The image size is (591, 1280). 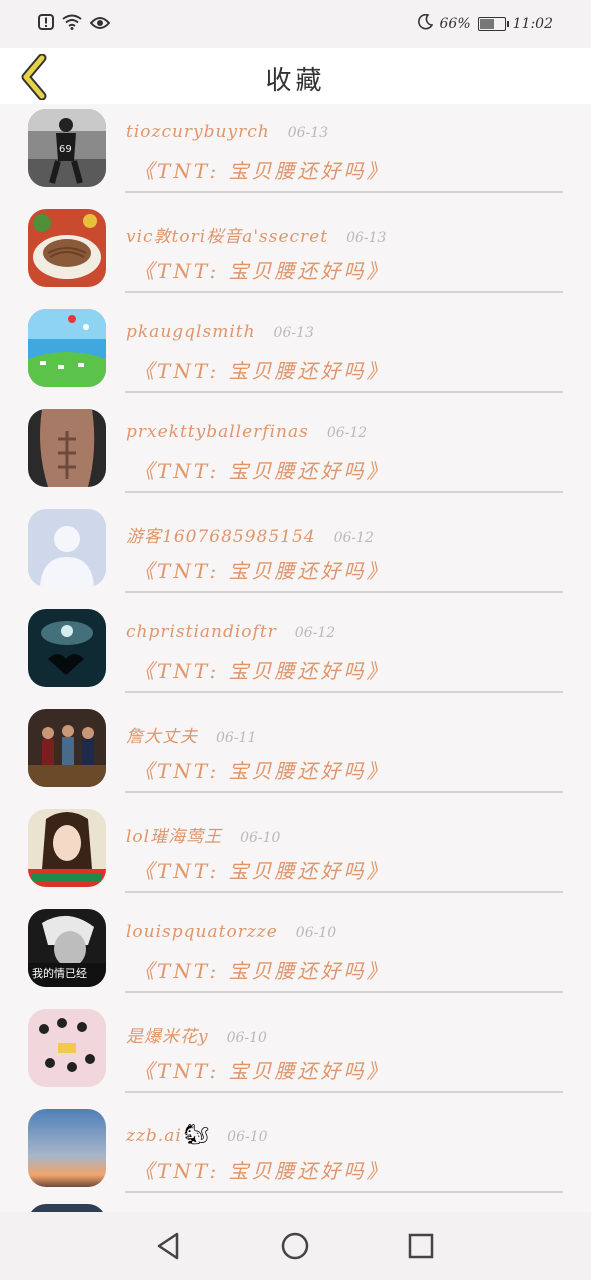 What do you see at coordinates (198, 132) in the screenshot?
I see `username: tiozcurybuyrch` at bounding box center [198, 132].